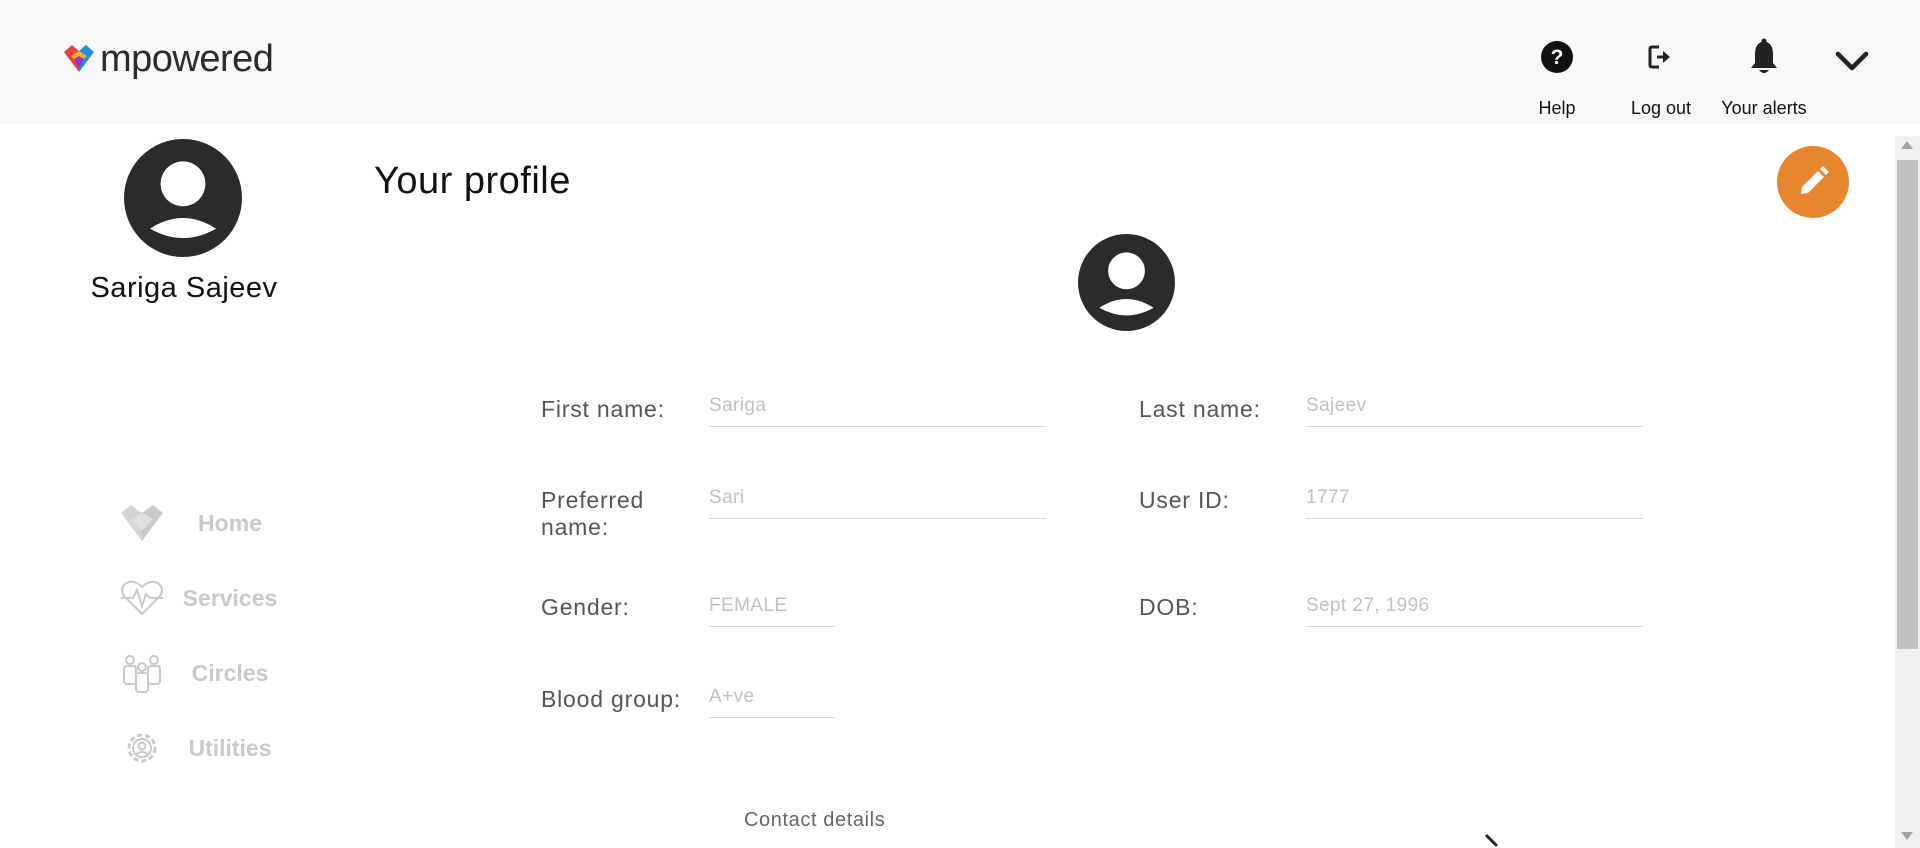  What do you see at coordinates (1126, 282) in the screenshot?
I see `profile-avatar` at bounding box center [1126, 282].